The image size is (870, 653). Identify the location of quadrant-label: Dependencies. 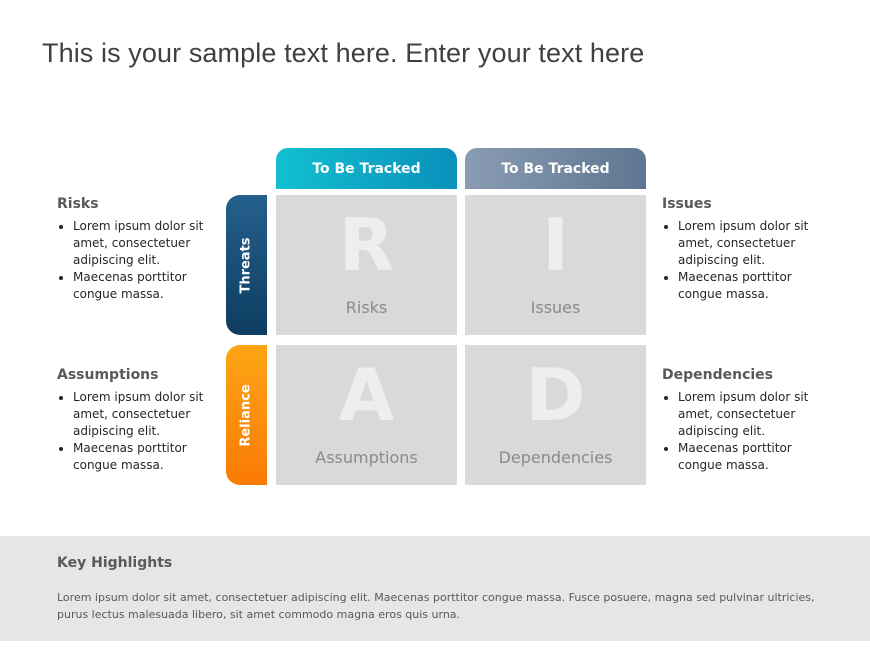
(555, 457).